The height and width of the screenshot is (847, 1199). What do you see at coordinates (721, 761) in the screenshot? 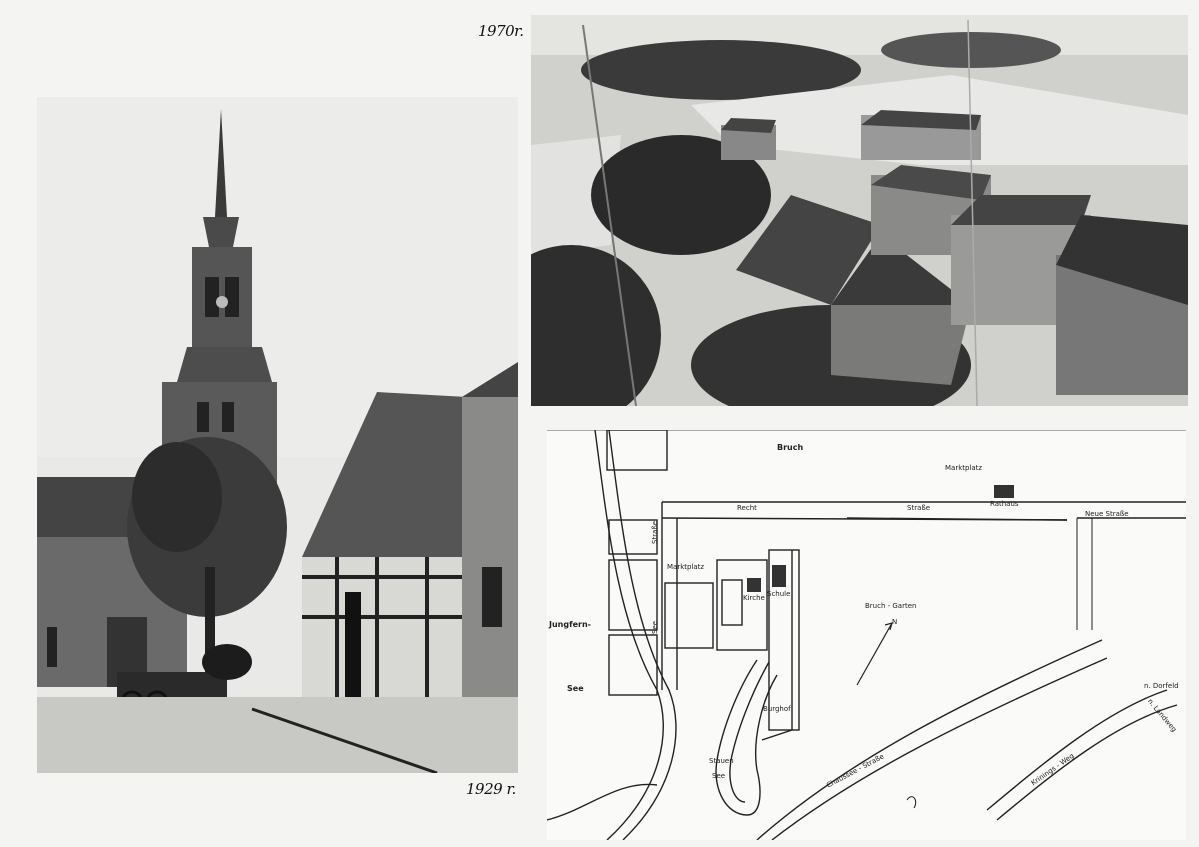
I see `map-label-stauen: Stauen` at bounding box center [721, 761].